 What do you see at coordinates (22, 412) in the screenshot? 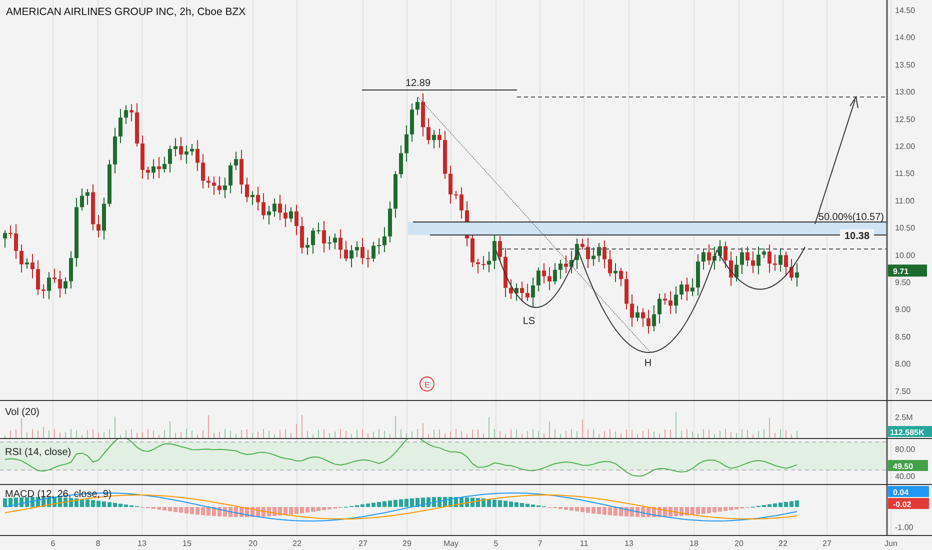
I see `volume-pane-title: Vol (20)` at bounding box center [22, 412].